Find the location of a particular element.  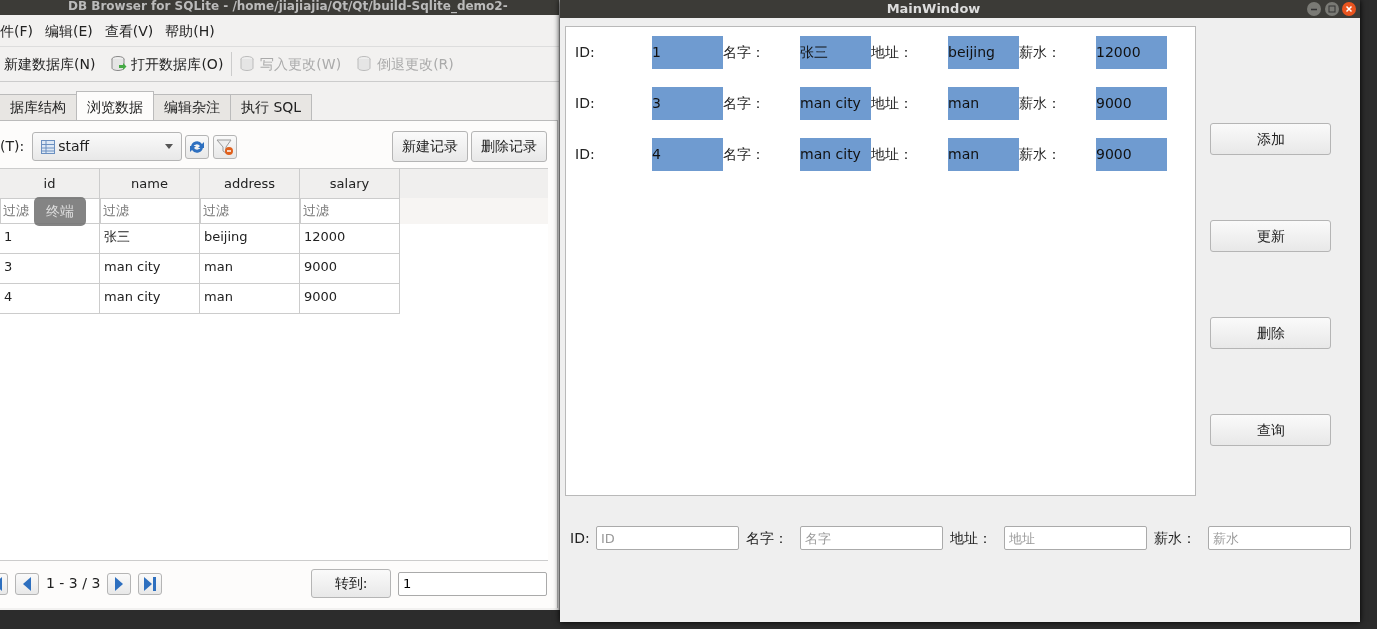

menu-item: 编辑(E) is located at coordinates (69, 31).